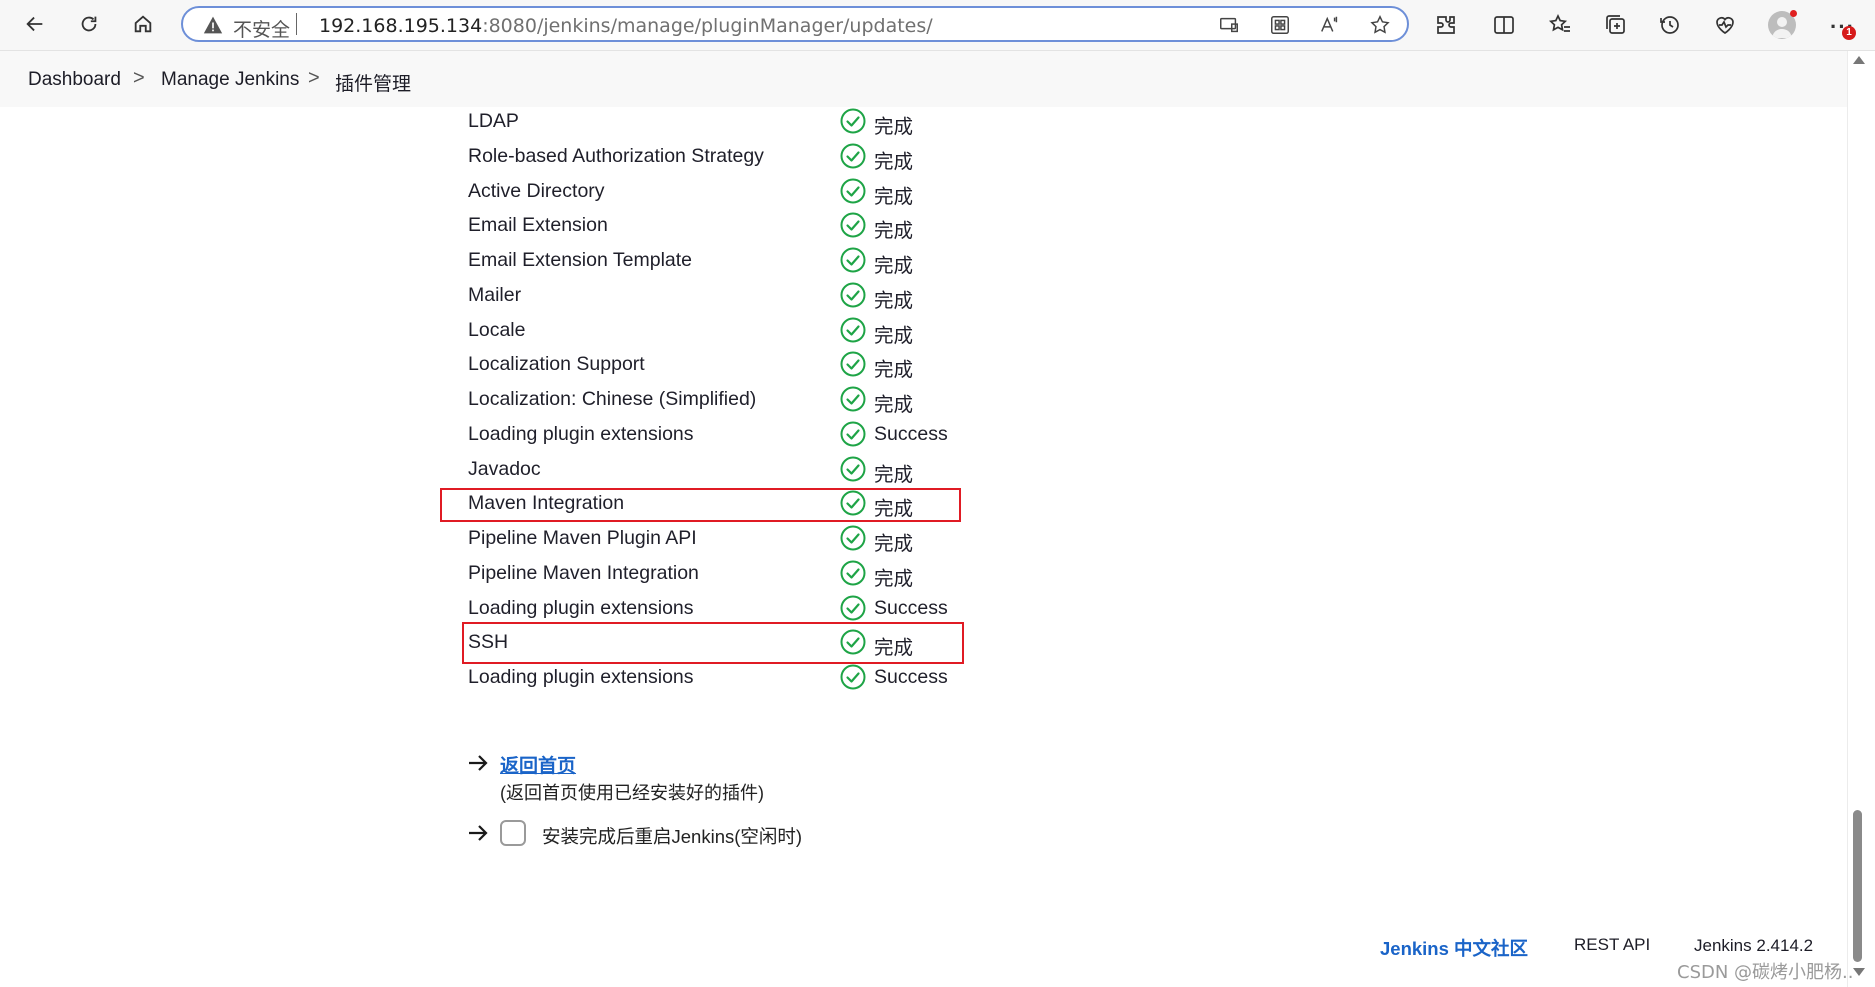 This screenshot has width=1875, height=987. I want to click on plugin-name: Role-based Authorization Strategy, so click(616, 155).